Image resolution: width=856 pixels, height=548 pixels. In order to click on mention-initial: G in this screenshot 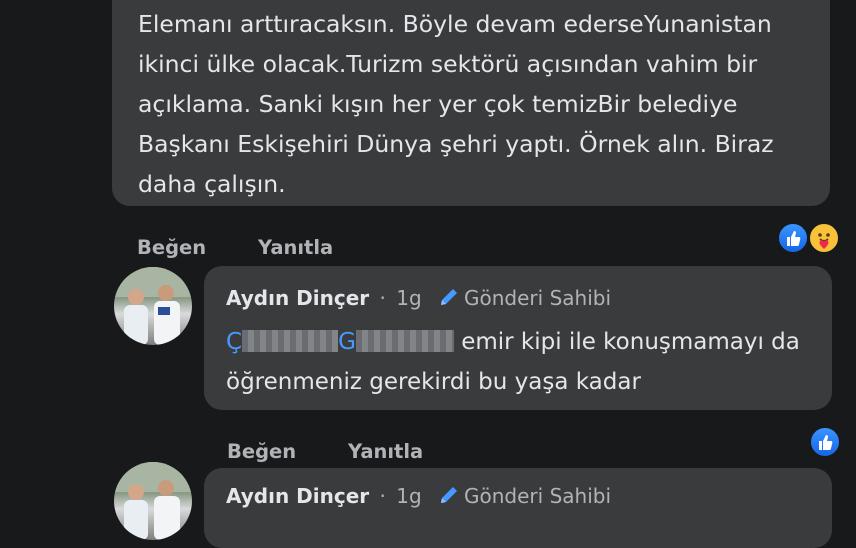, I will do `click(347, 342)`.